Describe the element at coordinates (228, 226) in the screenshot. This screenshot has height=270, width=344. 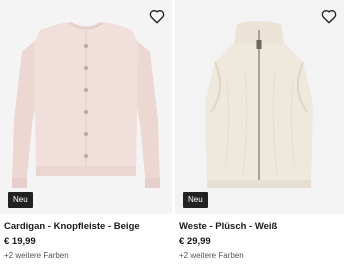
I see `product-title: Weste - Plüsch - Weiß` at that location.